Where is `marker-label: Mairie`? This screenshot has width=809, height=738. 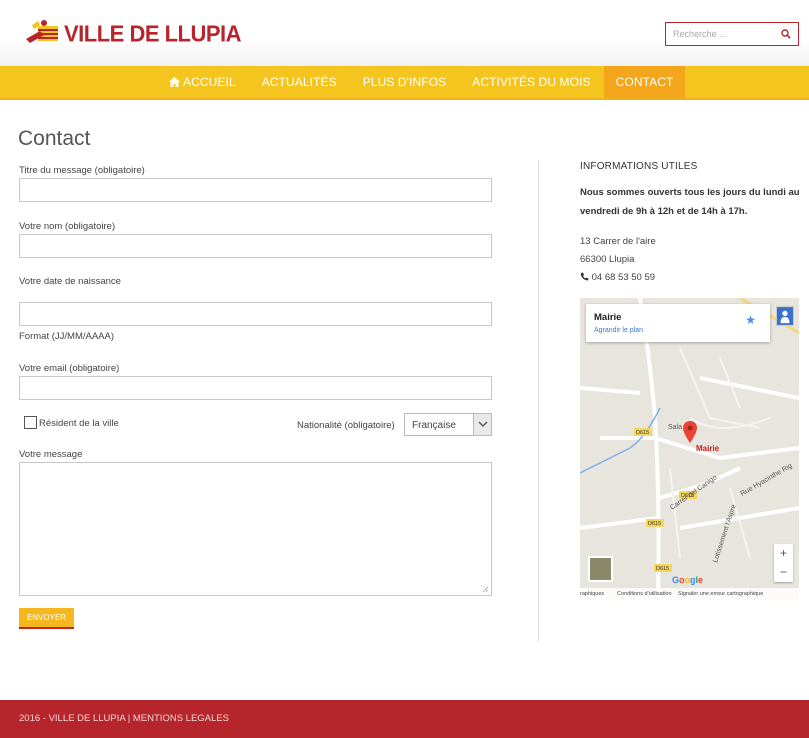 marker-label: Mairie is located at coordinates (708, 448).